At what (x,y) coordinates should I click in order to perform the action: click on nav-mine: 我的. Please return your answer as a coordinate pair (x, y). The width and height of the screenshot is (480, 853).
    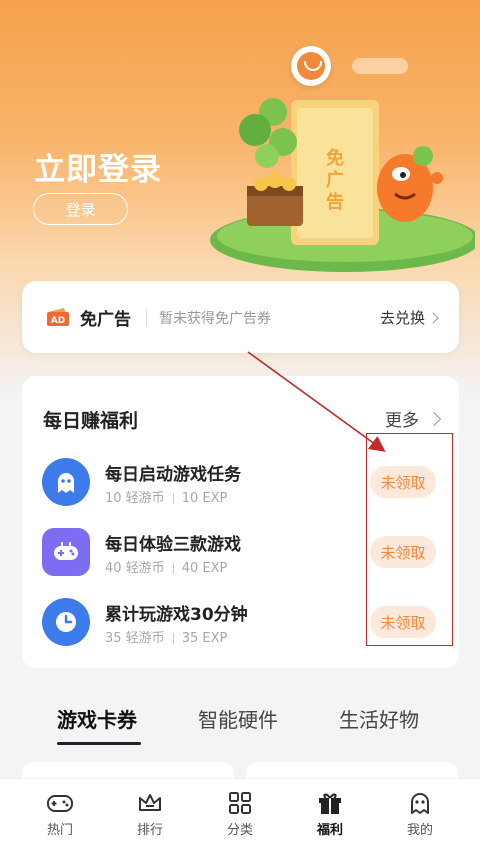
    Looking at the image, I should click on (420, 814).